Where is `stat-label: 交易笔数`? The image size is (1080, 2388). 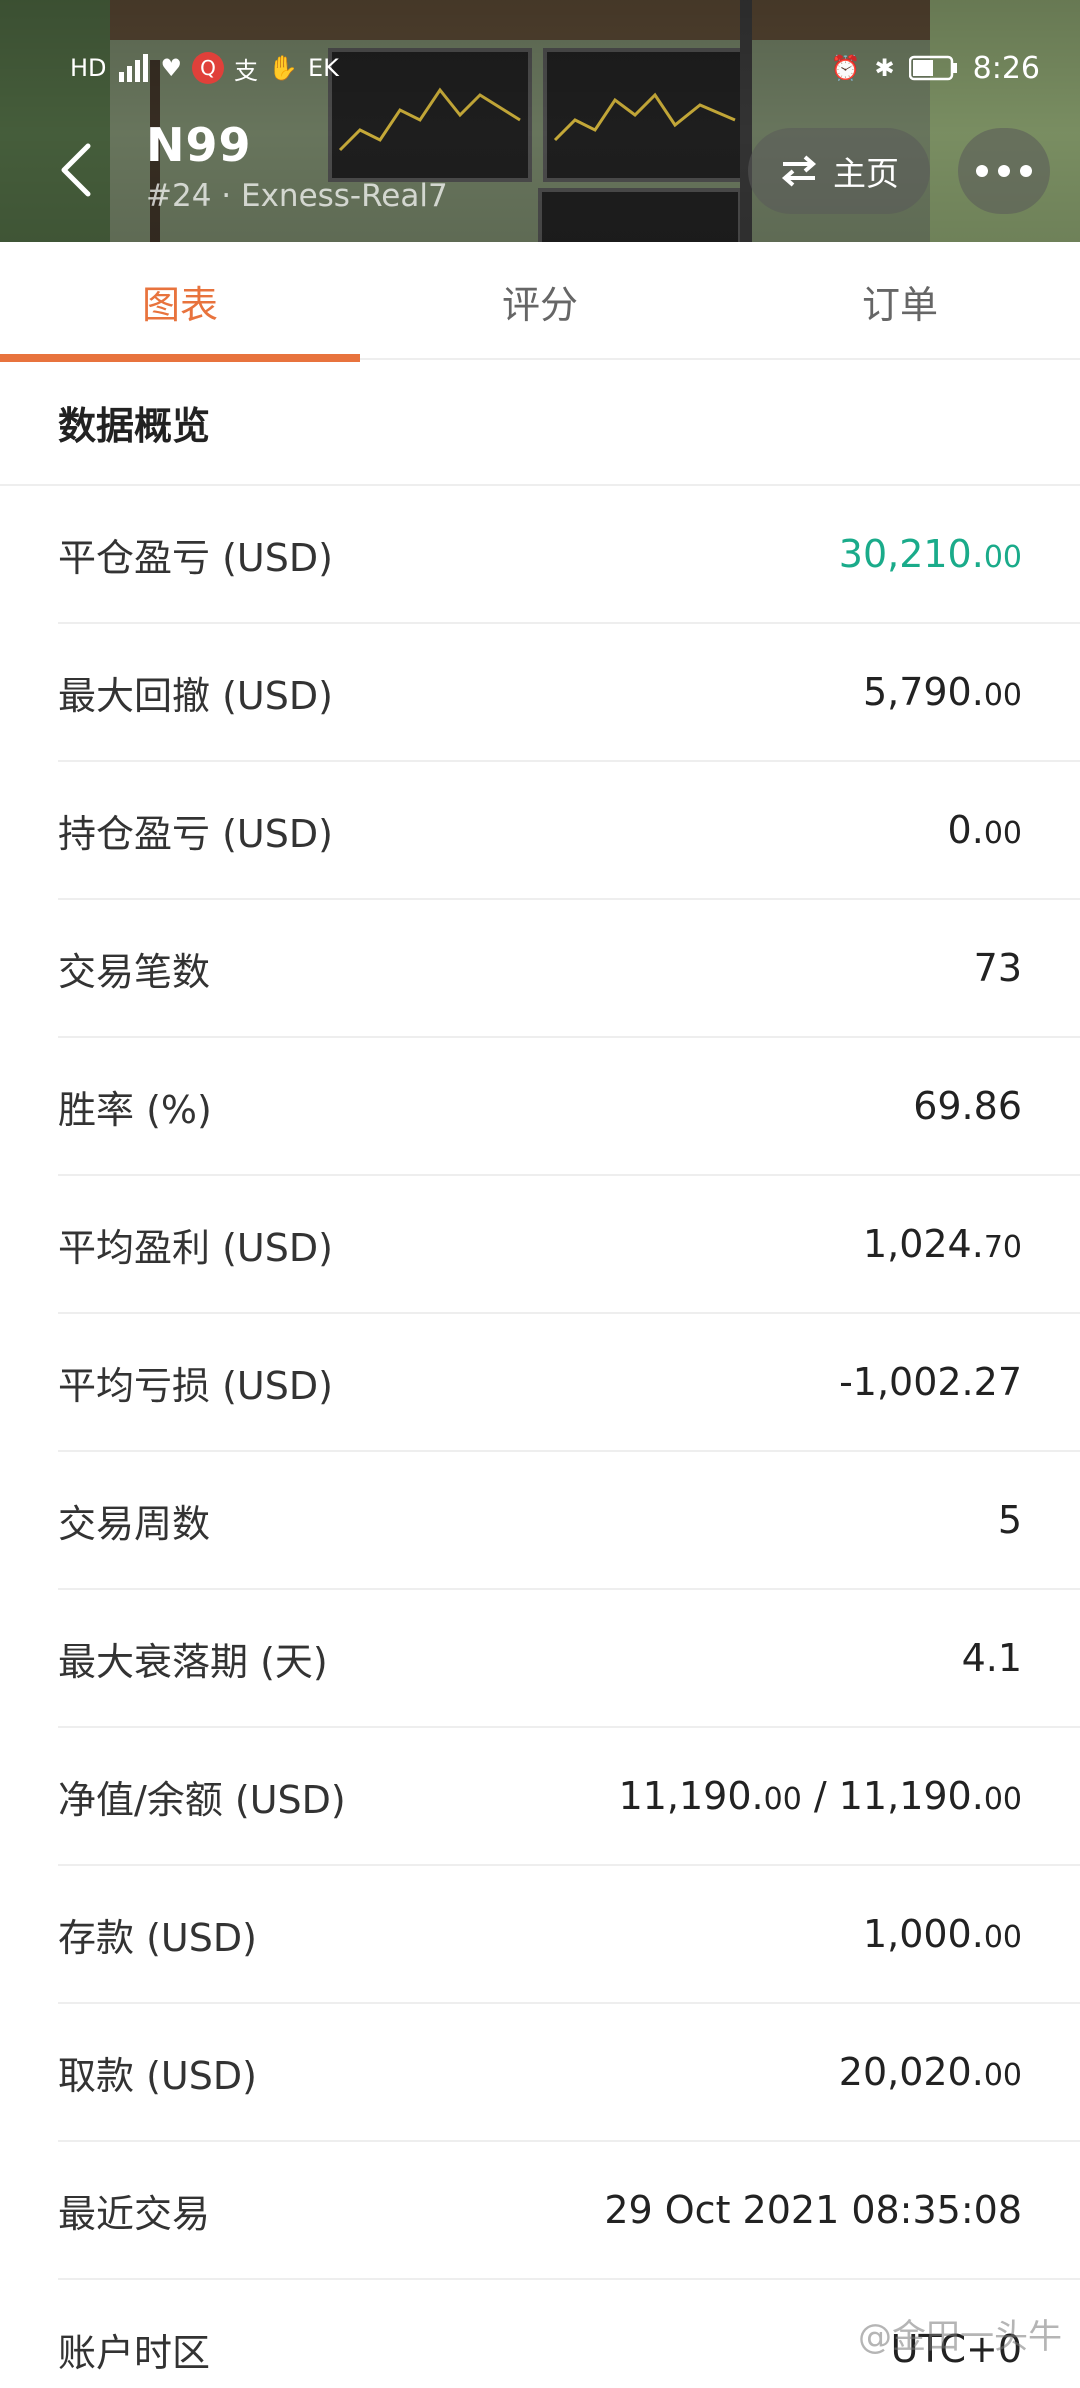
stat-label: 交易笔数 is located at coordinates (134, 971).